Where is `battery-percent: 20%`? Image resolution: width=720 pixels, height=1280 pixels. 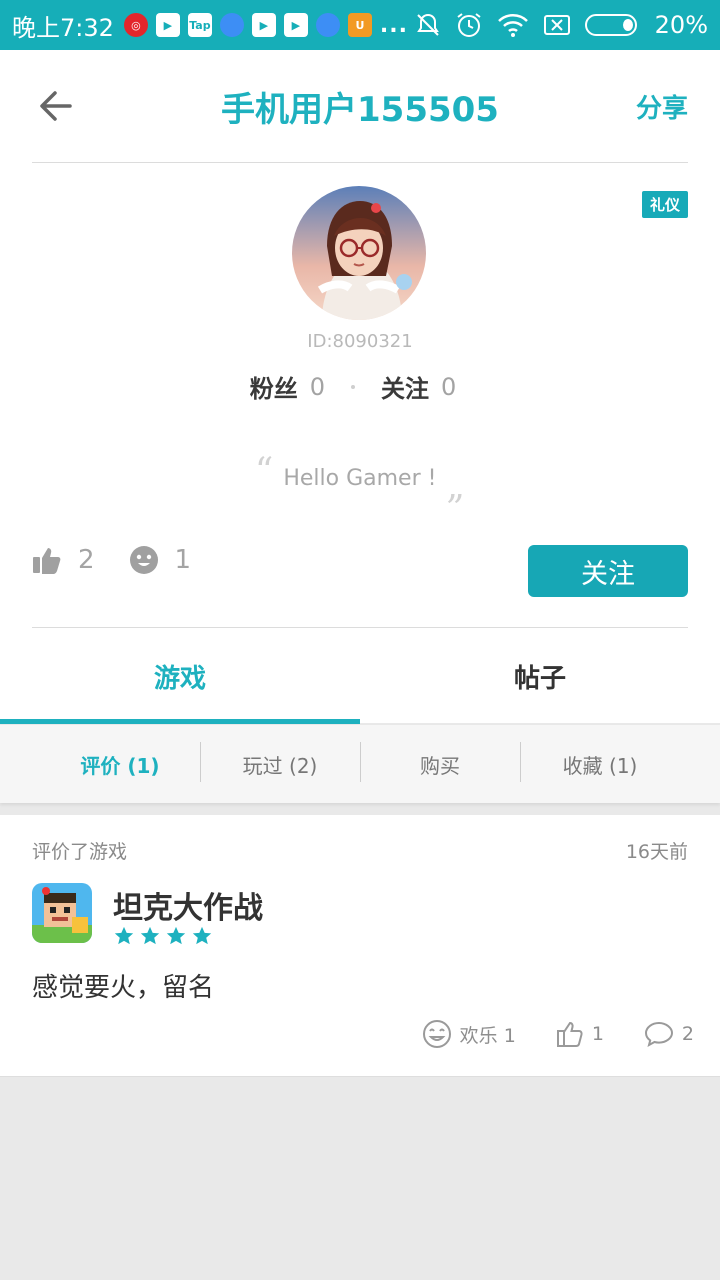
battery-percent: 20% is located at coordinates (681, 25).